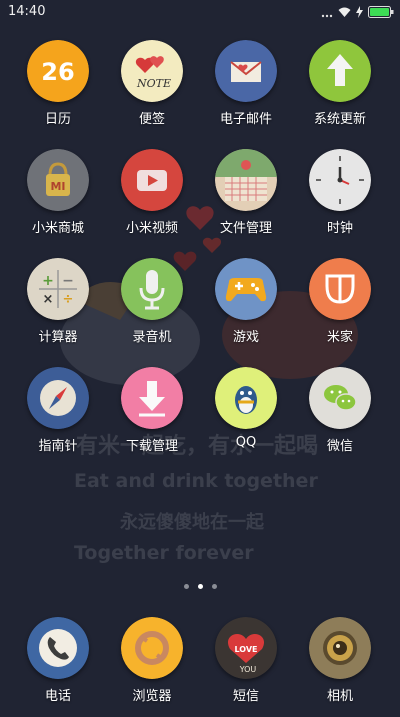  Describe the element at coordinates (58, 289) in the screenshot. I see `calculator-icon: + − × ÷` at that location.